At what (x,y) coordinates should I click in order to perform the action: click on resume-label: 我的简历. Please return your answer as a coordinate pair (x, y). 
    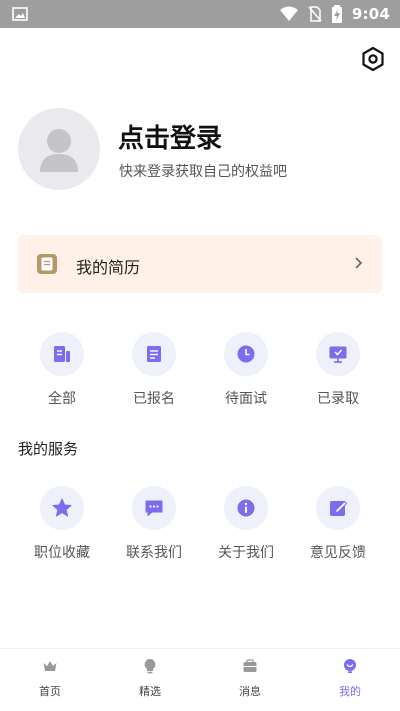
    Looking at the image, I should click on (108, 267).